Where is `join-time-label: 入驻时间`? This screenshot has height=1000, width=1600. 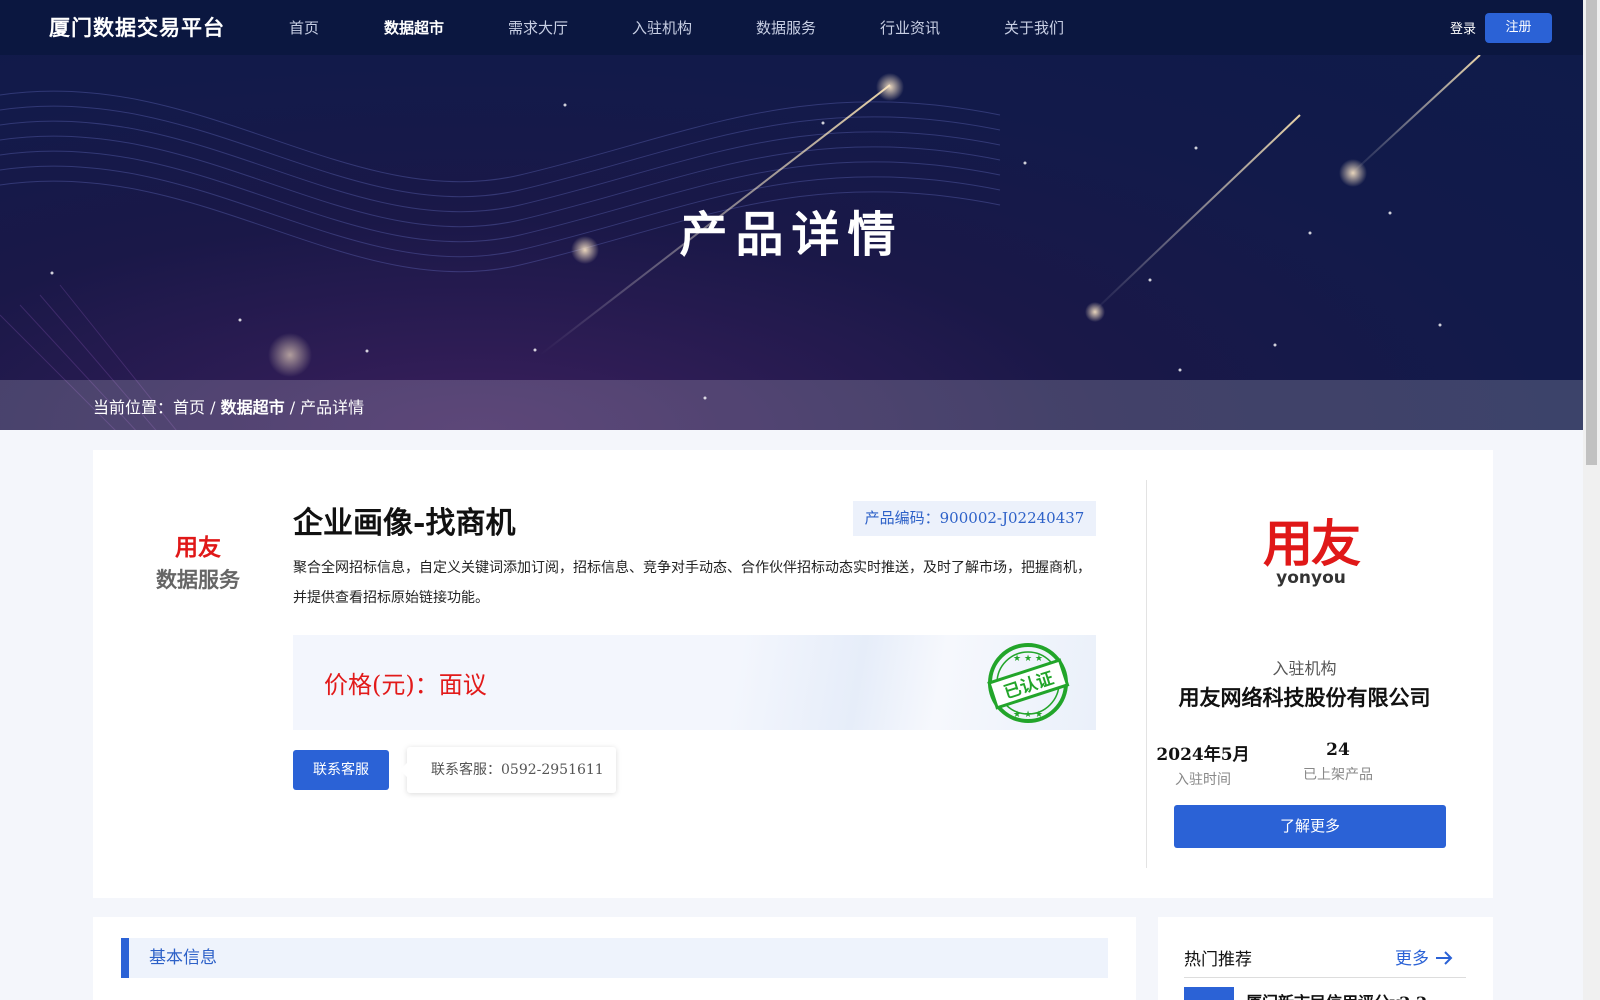 join-time-label: 入驻时间 is located at coordinates (1203, 780).